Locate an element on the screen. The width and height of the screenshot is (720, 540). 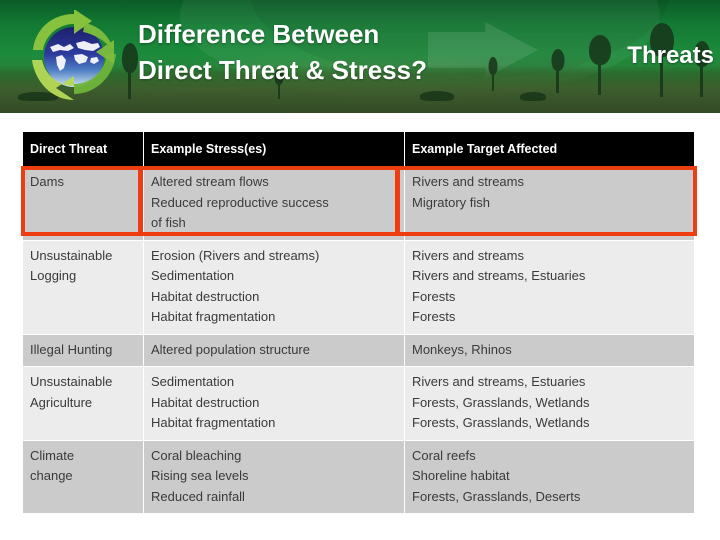
cell-line: Illegal Hunting is located at coordinates (71, 349).